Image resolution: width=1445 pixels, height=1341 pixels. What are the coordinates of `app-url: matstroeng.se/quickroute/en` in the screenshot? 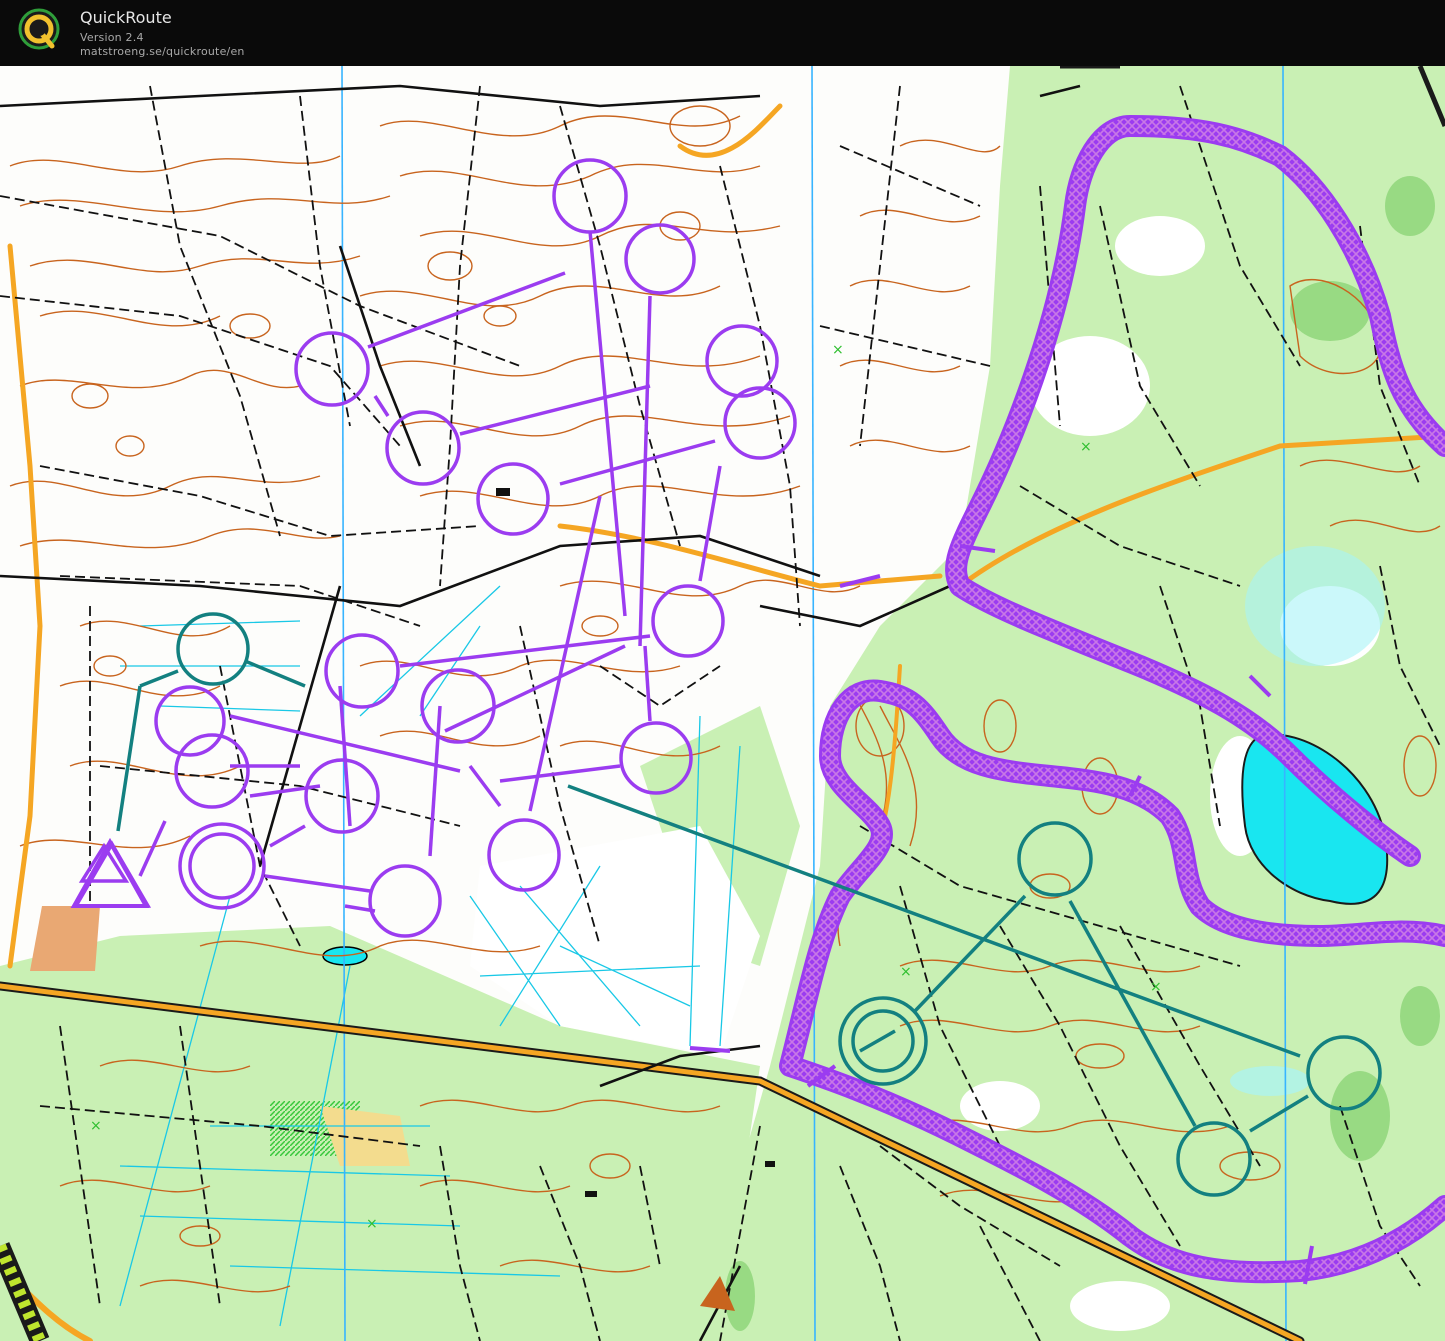 It's located at (162, 51).